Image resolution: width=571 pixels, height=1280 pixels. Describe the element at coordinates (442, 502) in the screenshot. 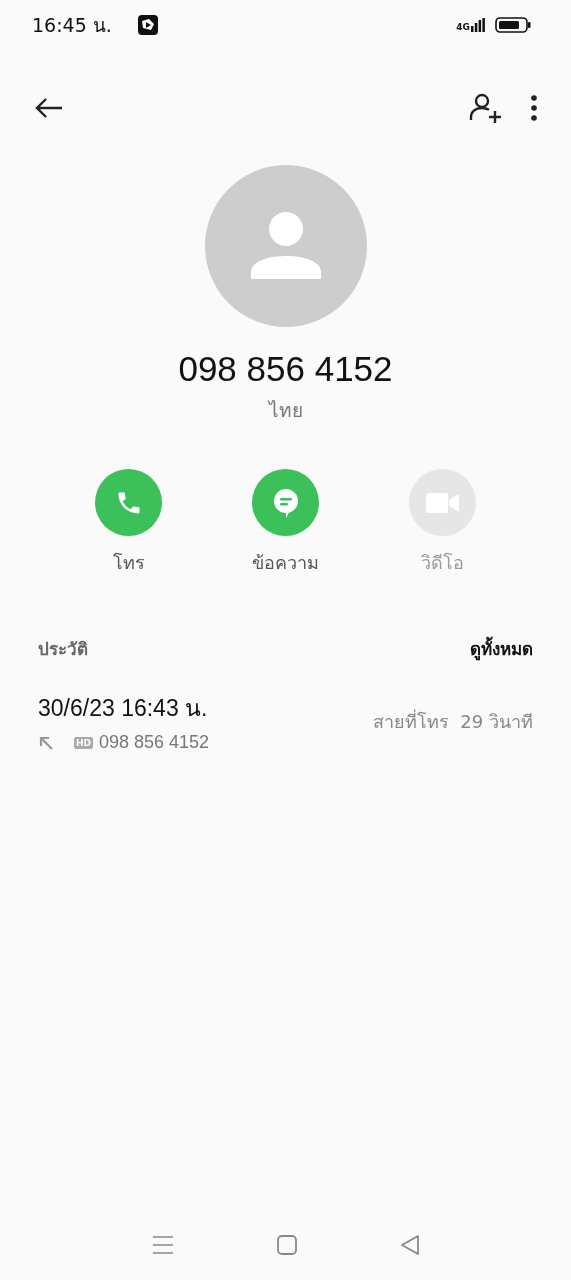

I see `video-camera-icon` at that location.